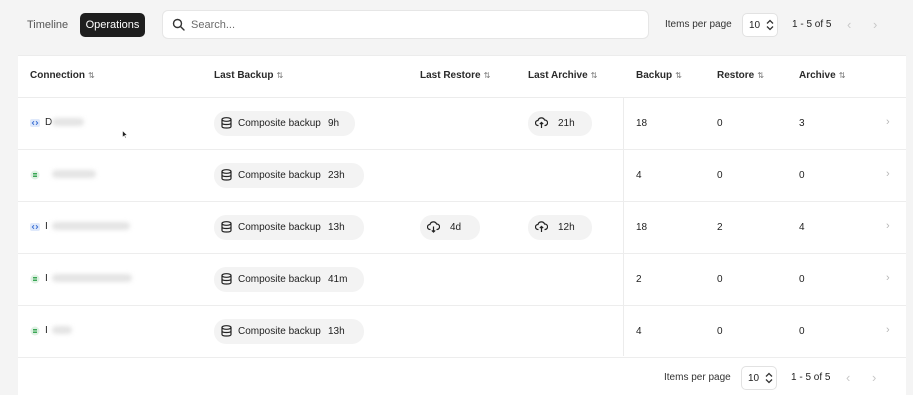  I want to click on tab-operations: Operations, so click(112, 25).